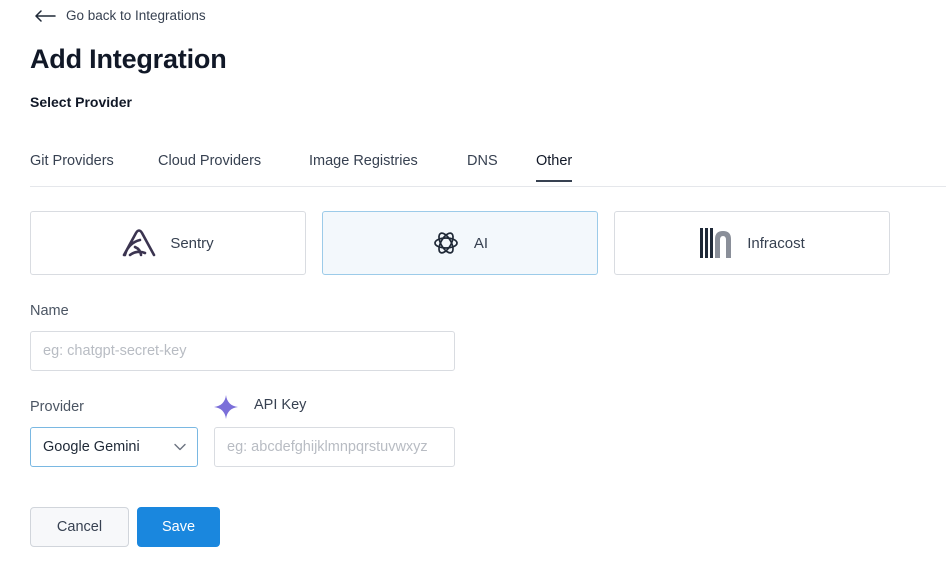 This screenshot has width=946, height=569. I want to click on provider-label: Provider, so click(57, 407).